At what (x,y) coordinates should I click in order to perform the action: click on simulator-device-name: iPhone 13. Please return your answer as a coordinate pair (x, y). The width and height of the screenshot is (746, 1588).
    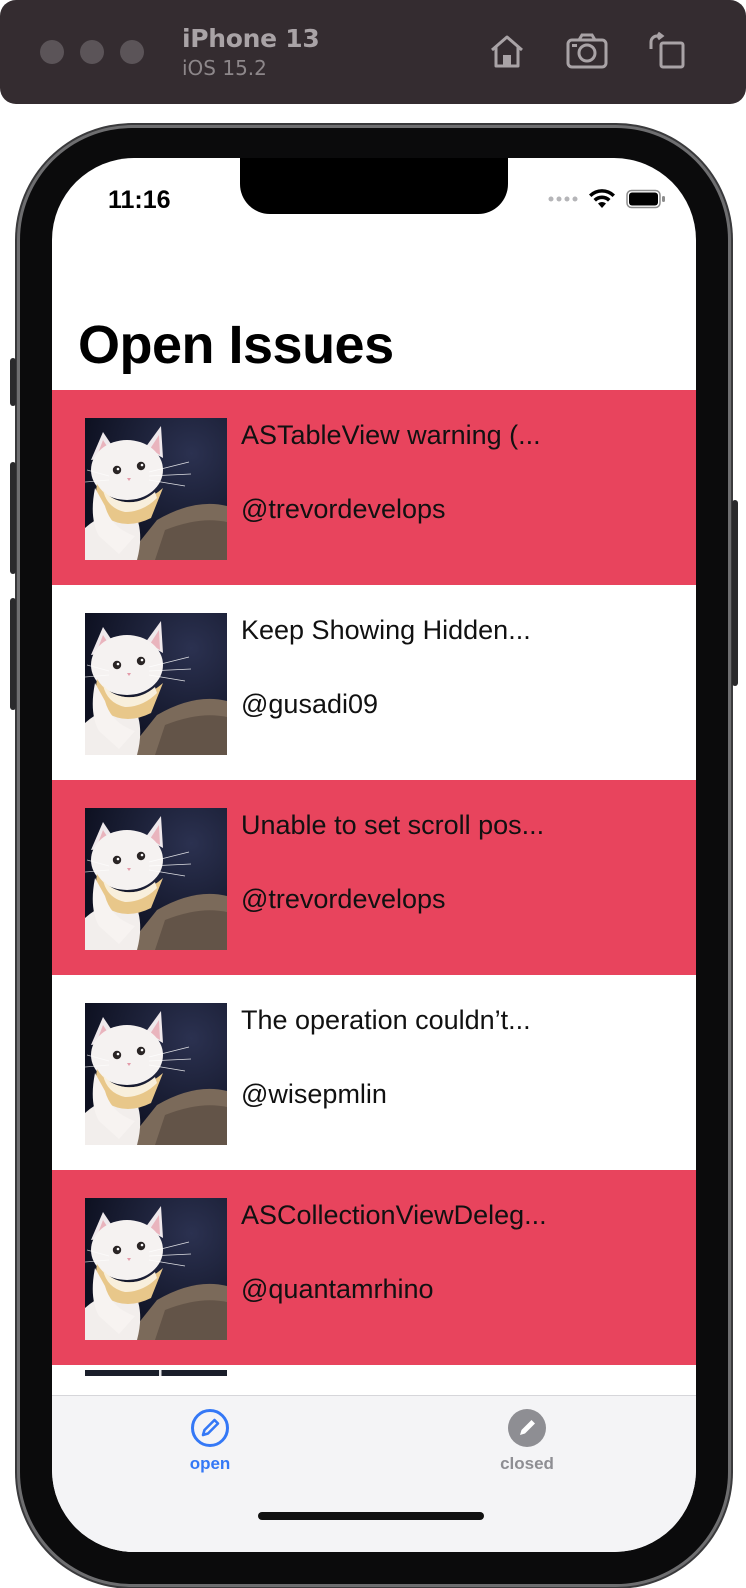
    Looking at the image, I should click on (251, 38).